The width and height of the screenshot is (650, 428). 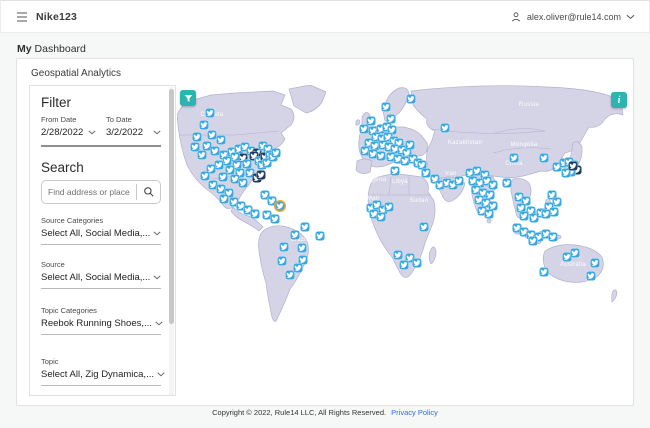 What do you see at coordinates (119, 119) in the screenshot?
I see `to-date-label: To Date` at bounding box center [119, 119].